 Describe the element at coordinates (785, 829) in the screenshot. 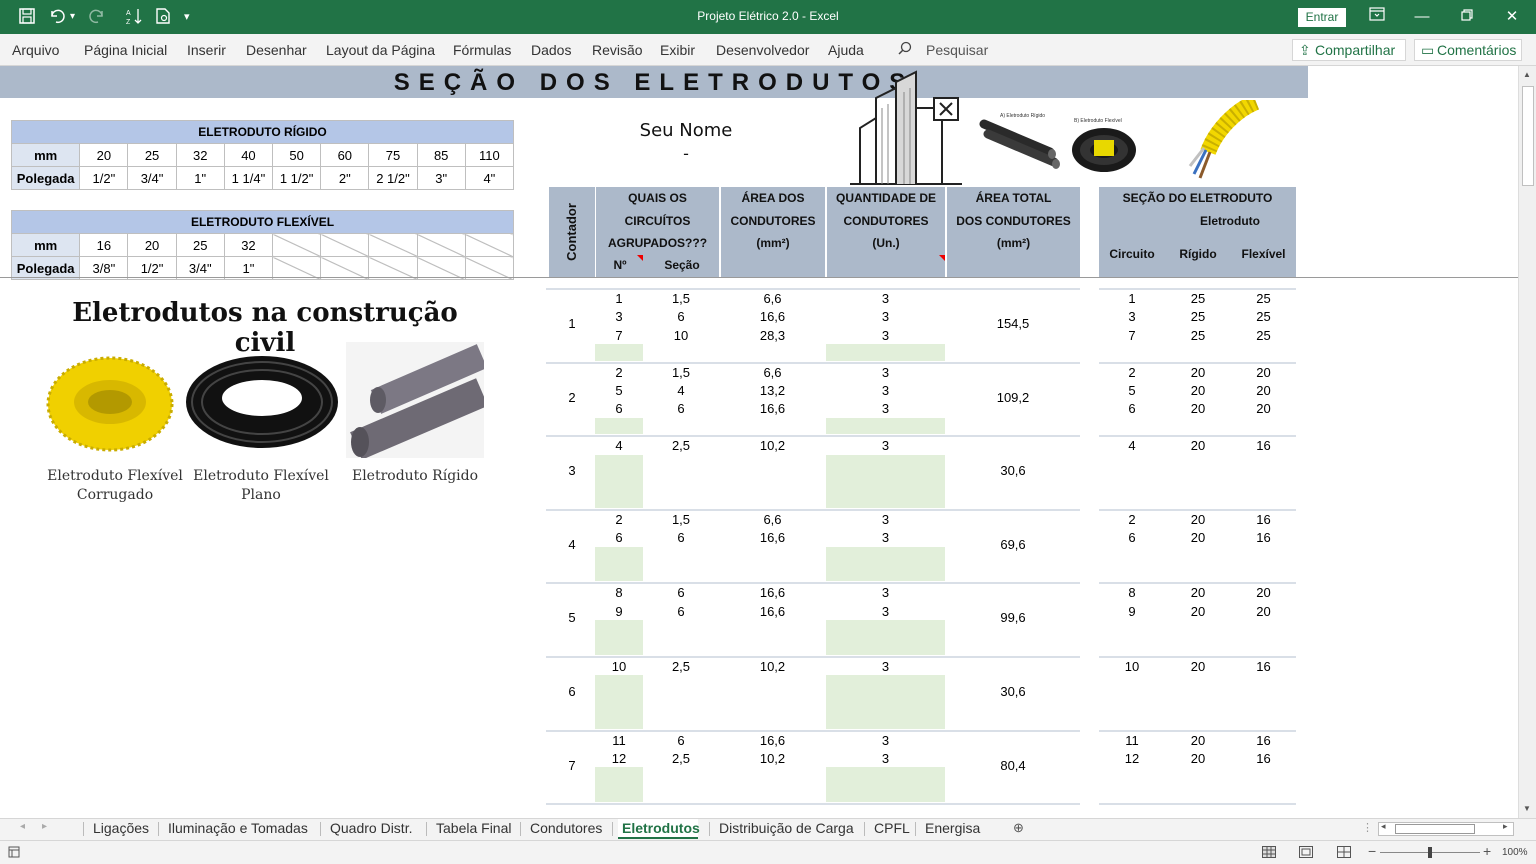

I see `sheet-tab: Distribuição de Carga` at that location.